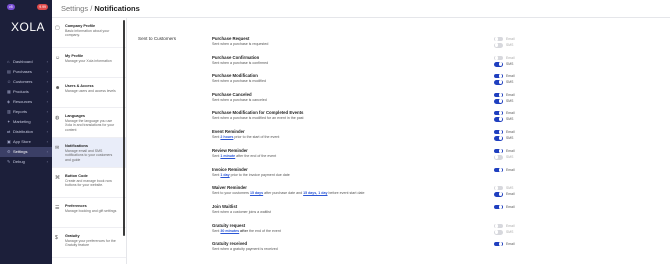  Describe the element at coordinates (157, 38) in the screenshot. I see `section-title: Sent to Customers` at that location.